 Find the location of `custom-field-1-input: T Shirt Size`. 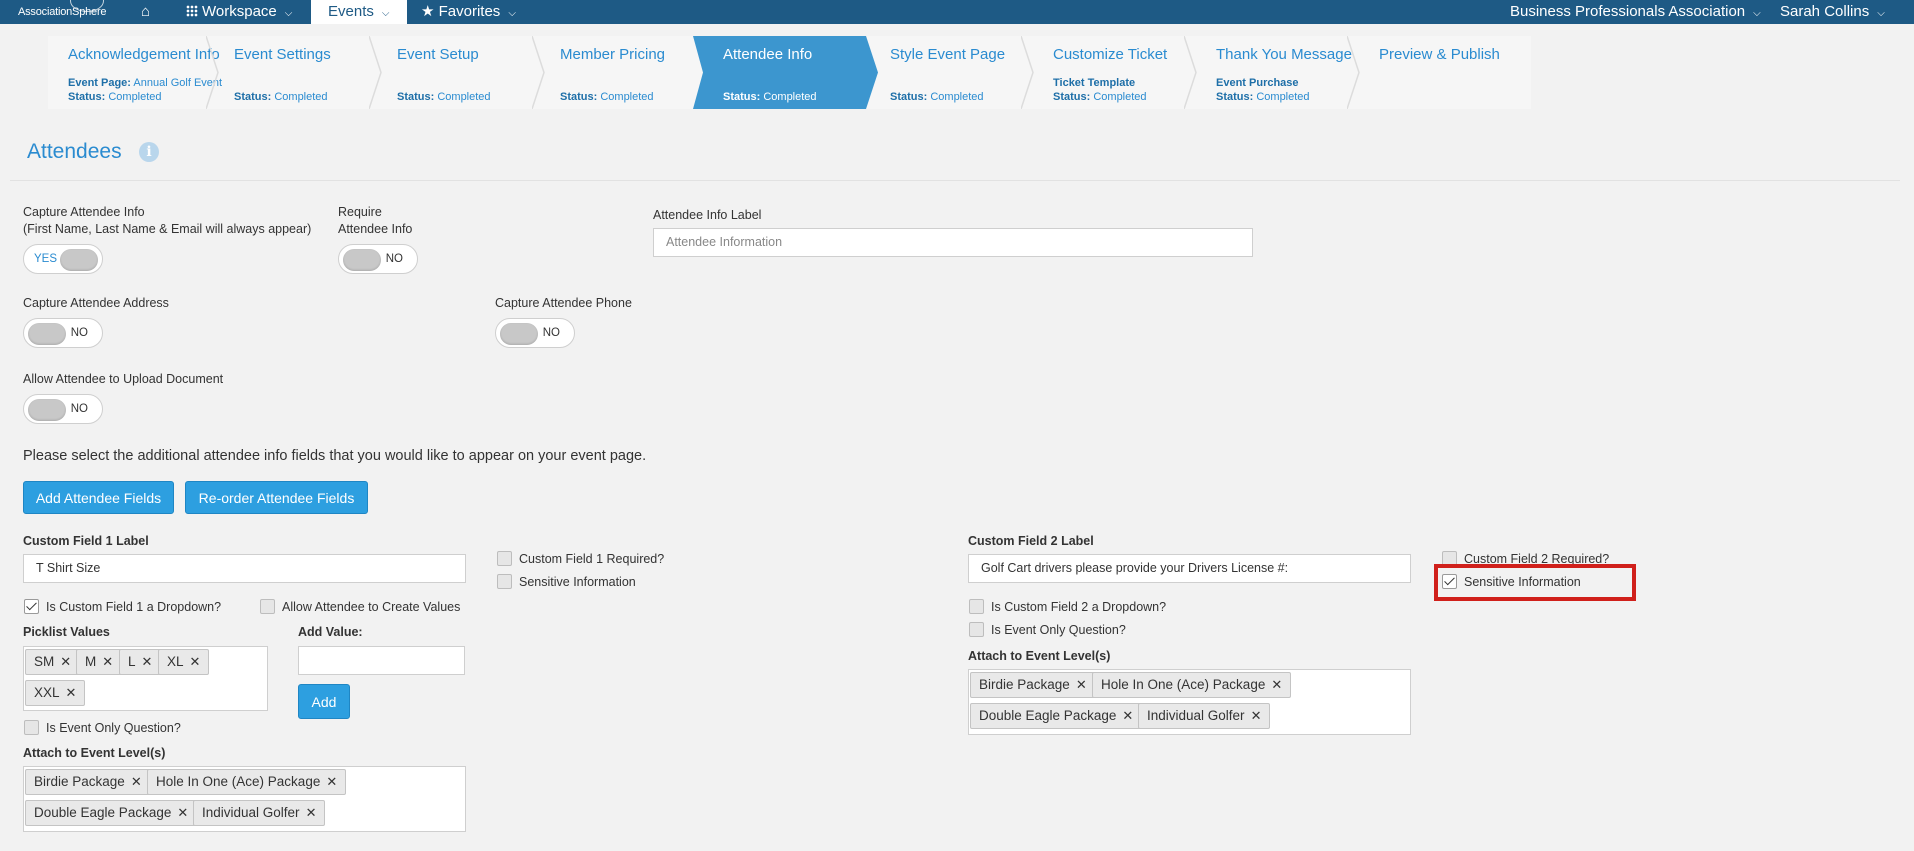

custom-field-1-input: T Shirt Size is located at coordinates (244, 568).